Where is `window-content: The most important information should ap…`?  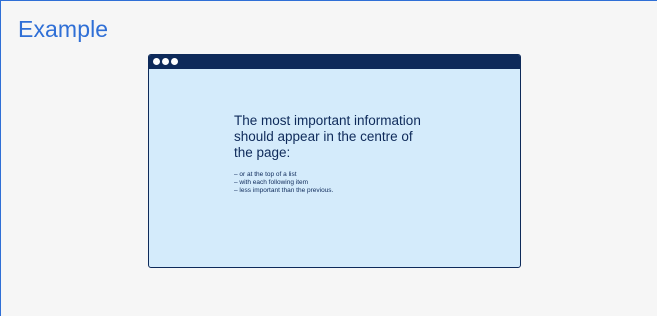 window-content: The most important information should ap… is located at coordinates (369, 154).